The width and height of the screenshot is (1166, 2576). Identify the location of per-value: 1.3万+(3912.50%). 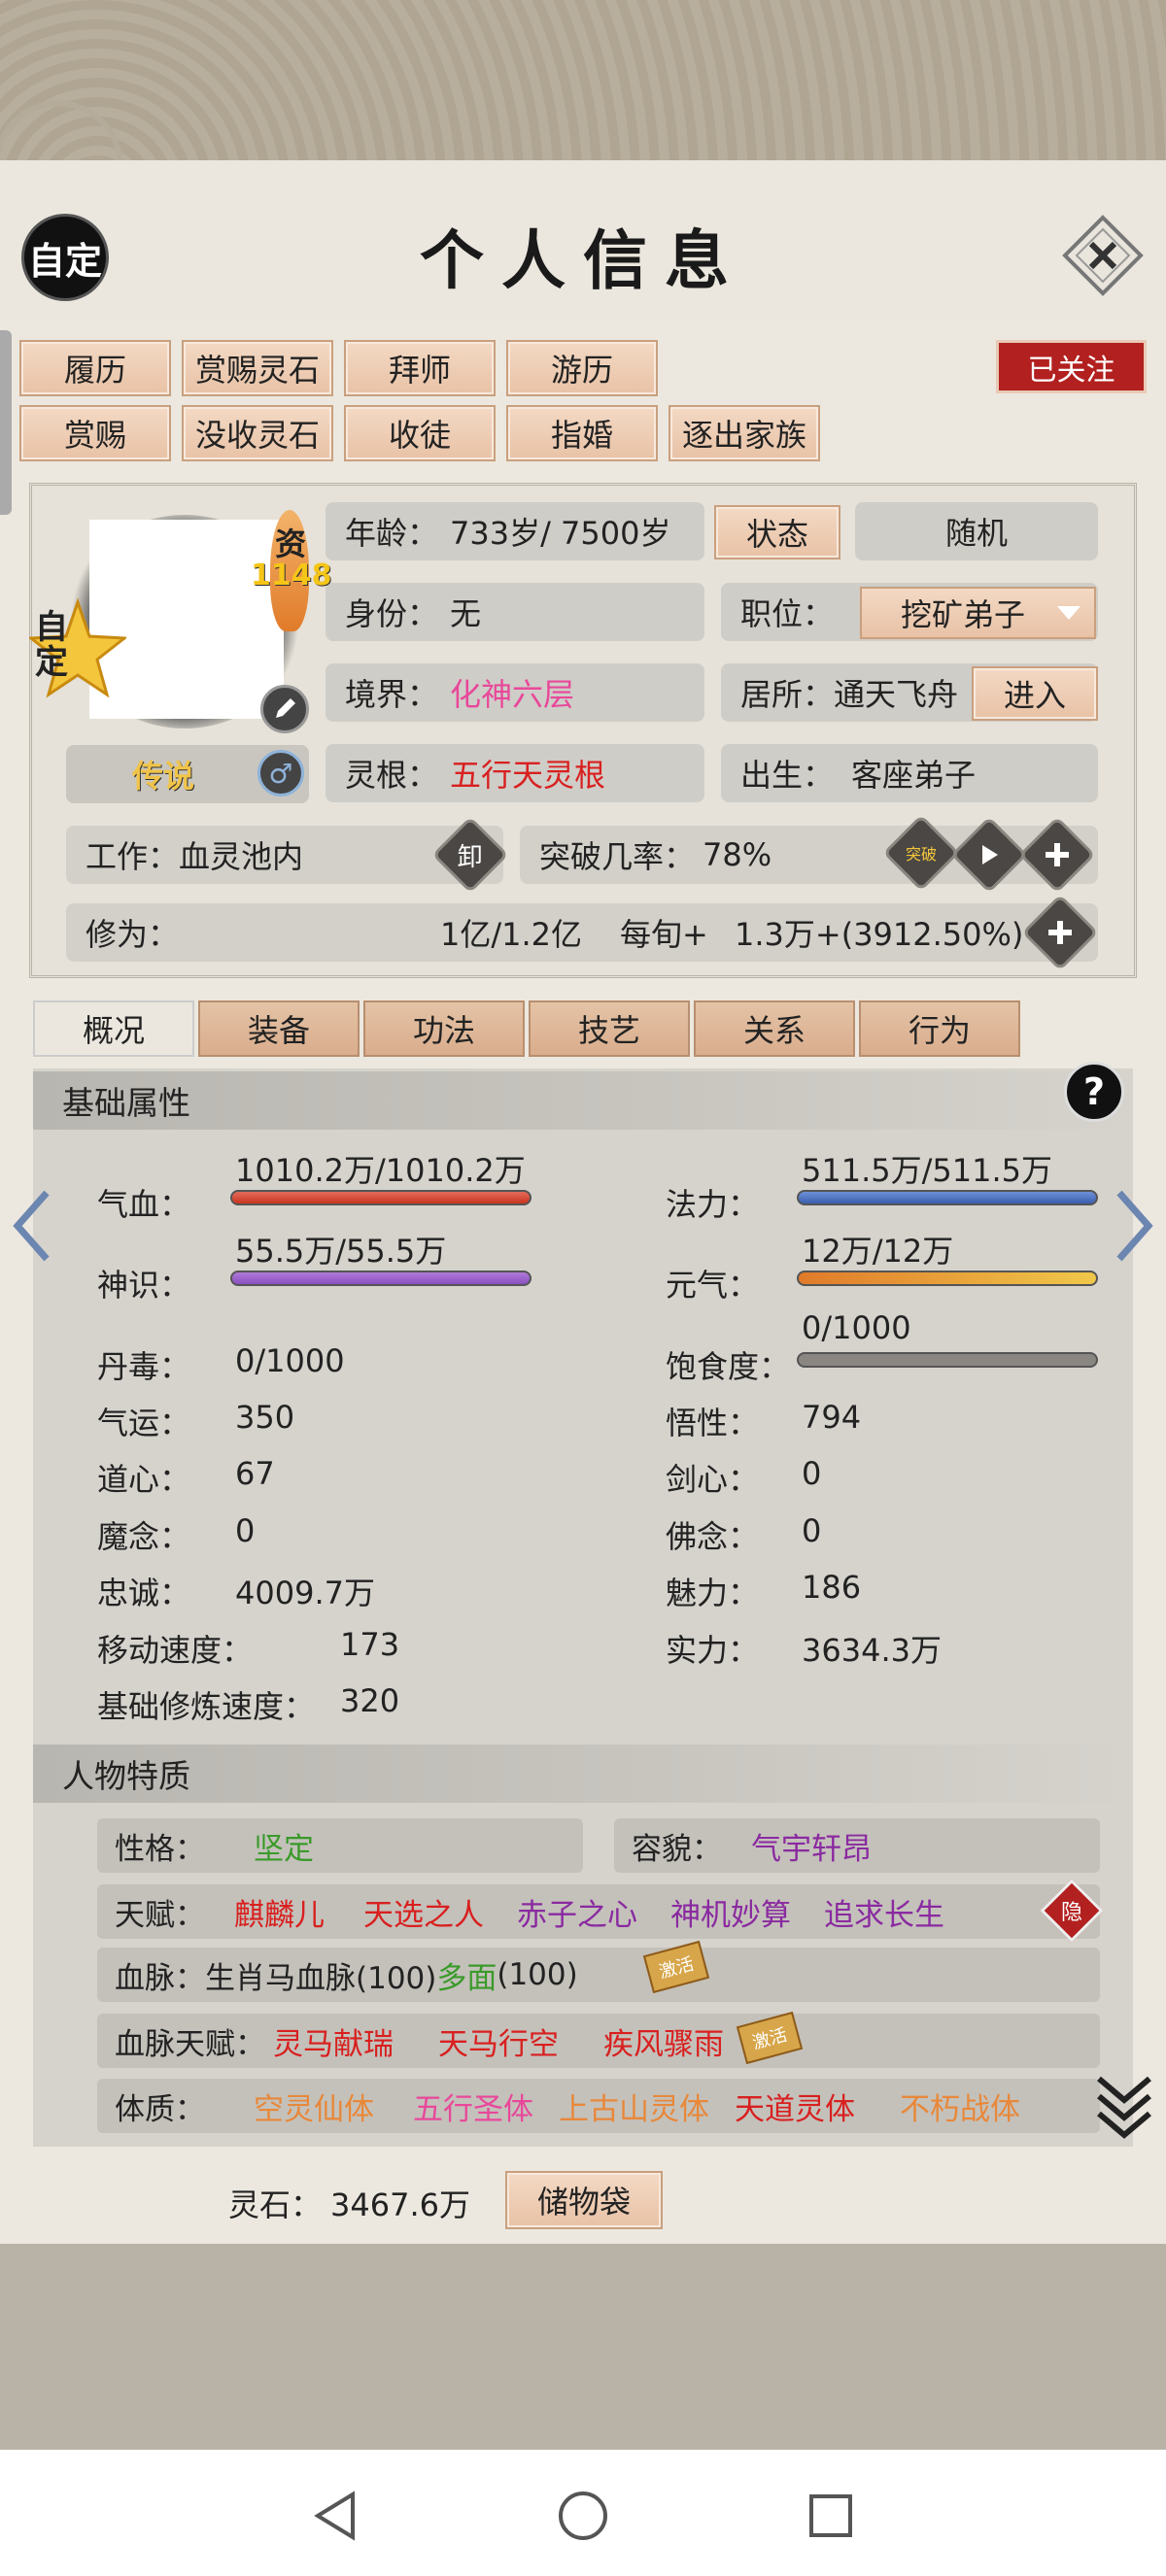
(879, 934).